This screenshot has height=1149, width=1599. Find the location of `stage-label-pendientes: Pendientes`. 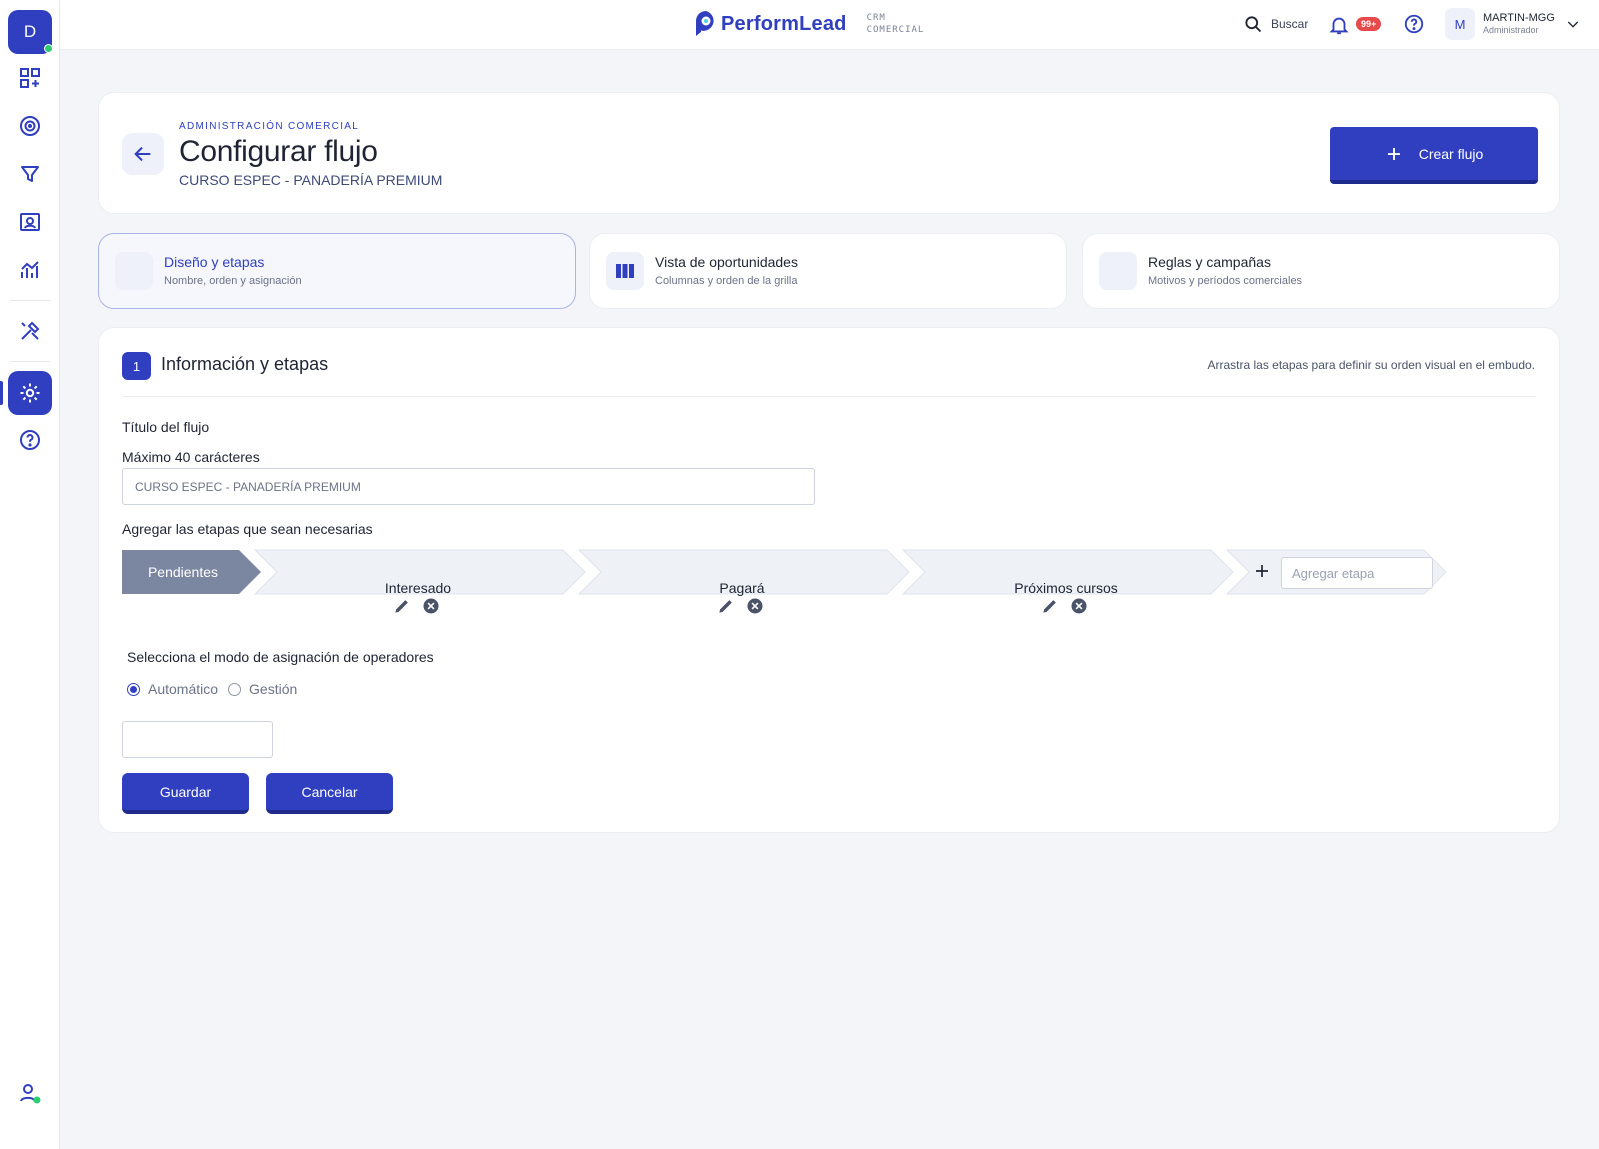

stage-label-pendientes: Pendientes is located at coordinates (183, 572).